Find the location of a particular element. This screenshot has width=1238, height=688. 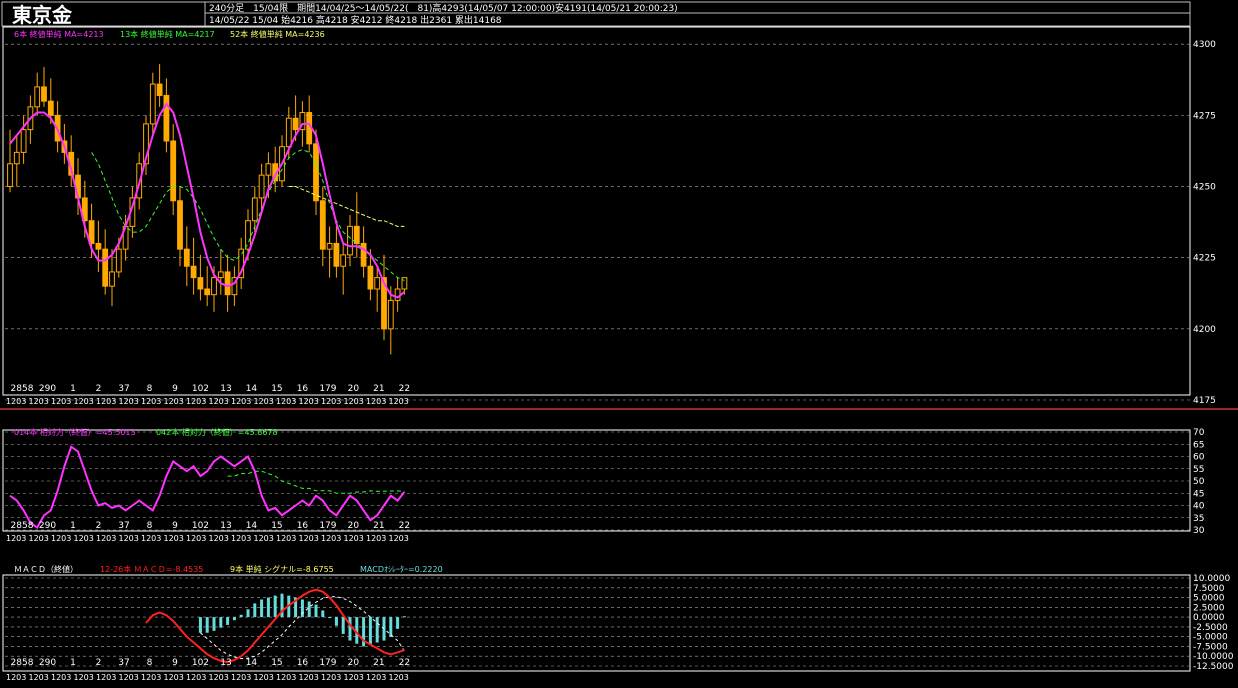

macd-y-tick: -12.5000 is located at coordinates (1213, 667).